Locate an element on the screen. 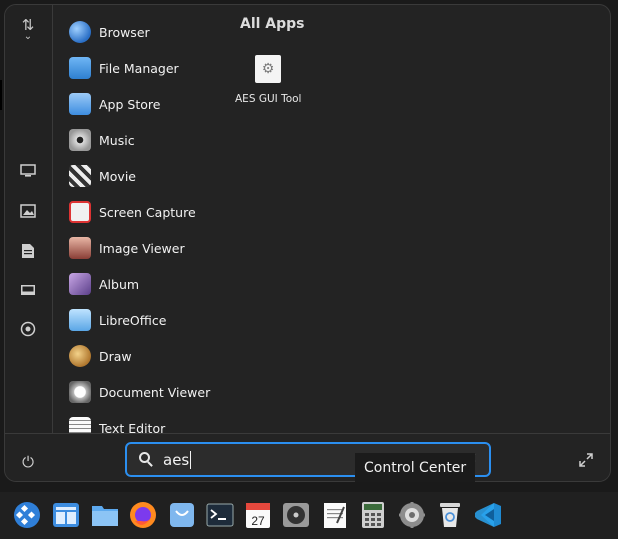 Image resolution: width=618 pixels, height=539 pixels. desktop-edge is located at coordinates (1, 95).